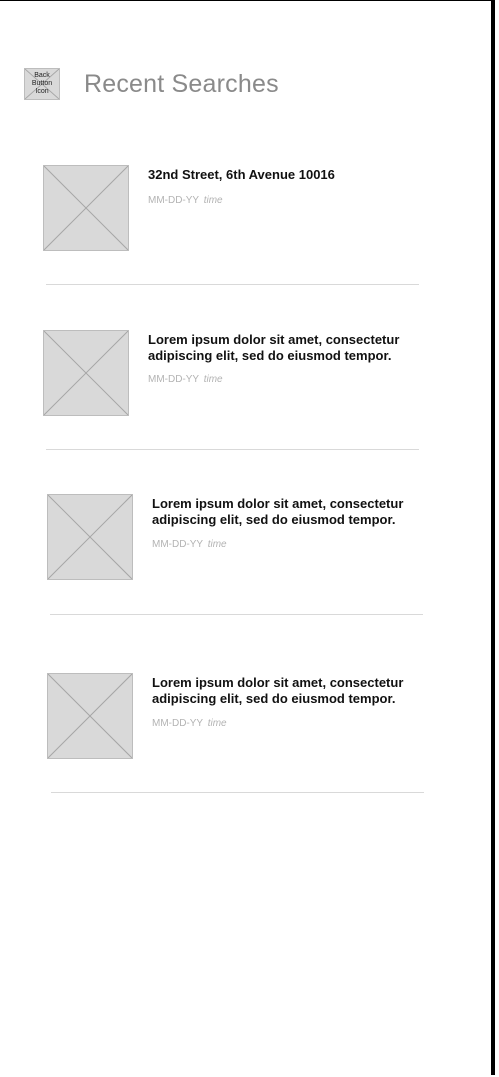  I want to click on header: Back Button Icon Recent Searches, so click(151, 84).